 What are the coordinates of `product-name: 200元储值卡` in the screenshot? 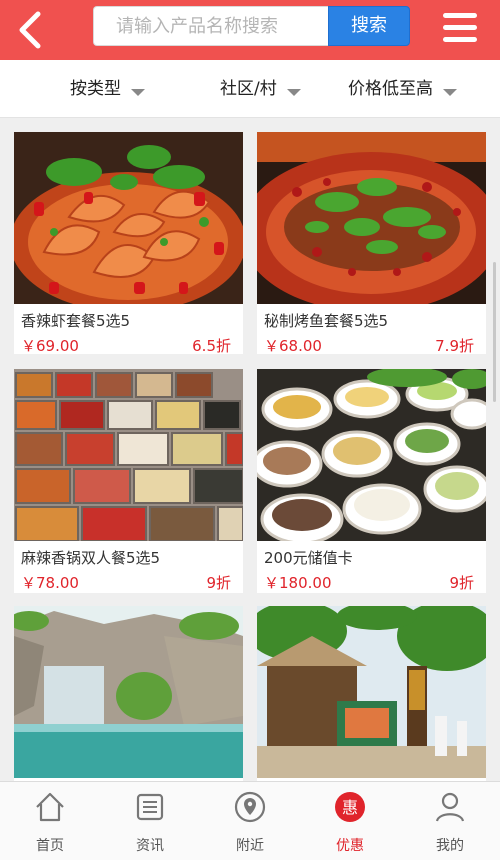 It's located at (308, 558).